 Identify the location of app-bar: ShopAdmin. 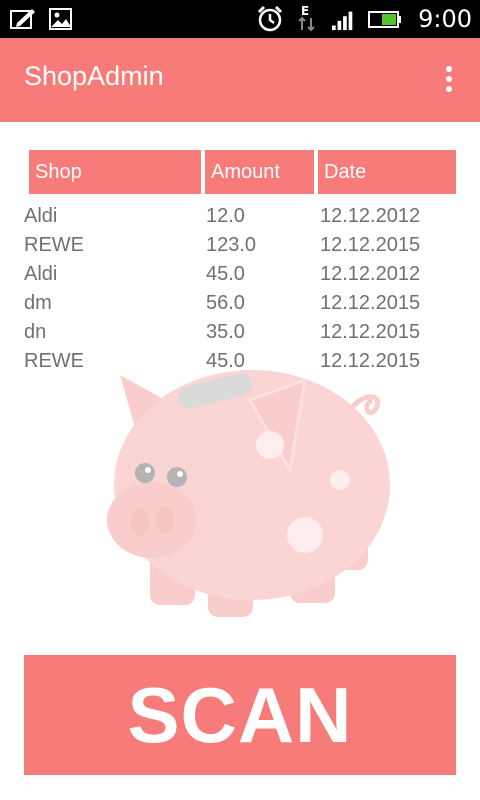
(240, 80).